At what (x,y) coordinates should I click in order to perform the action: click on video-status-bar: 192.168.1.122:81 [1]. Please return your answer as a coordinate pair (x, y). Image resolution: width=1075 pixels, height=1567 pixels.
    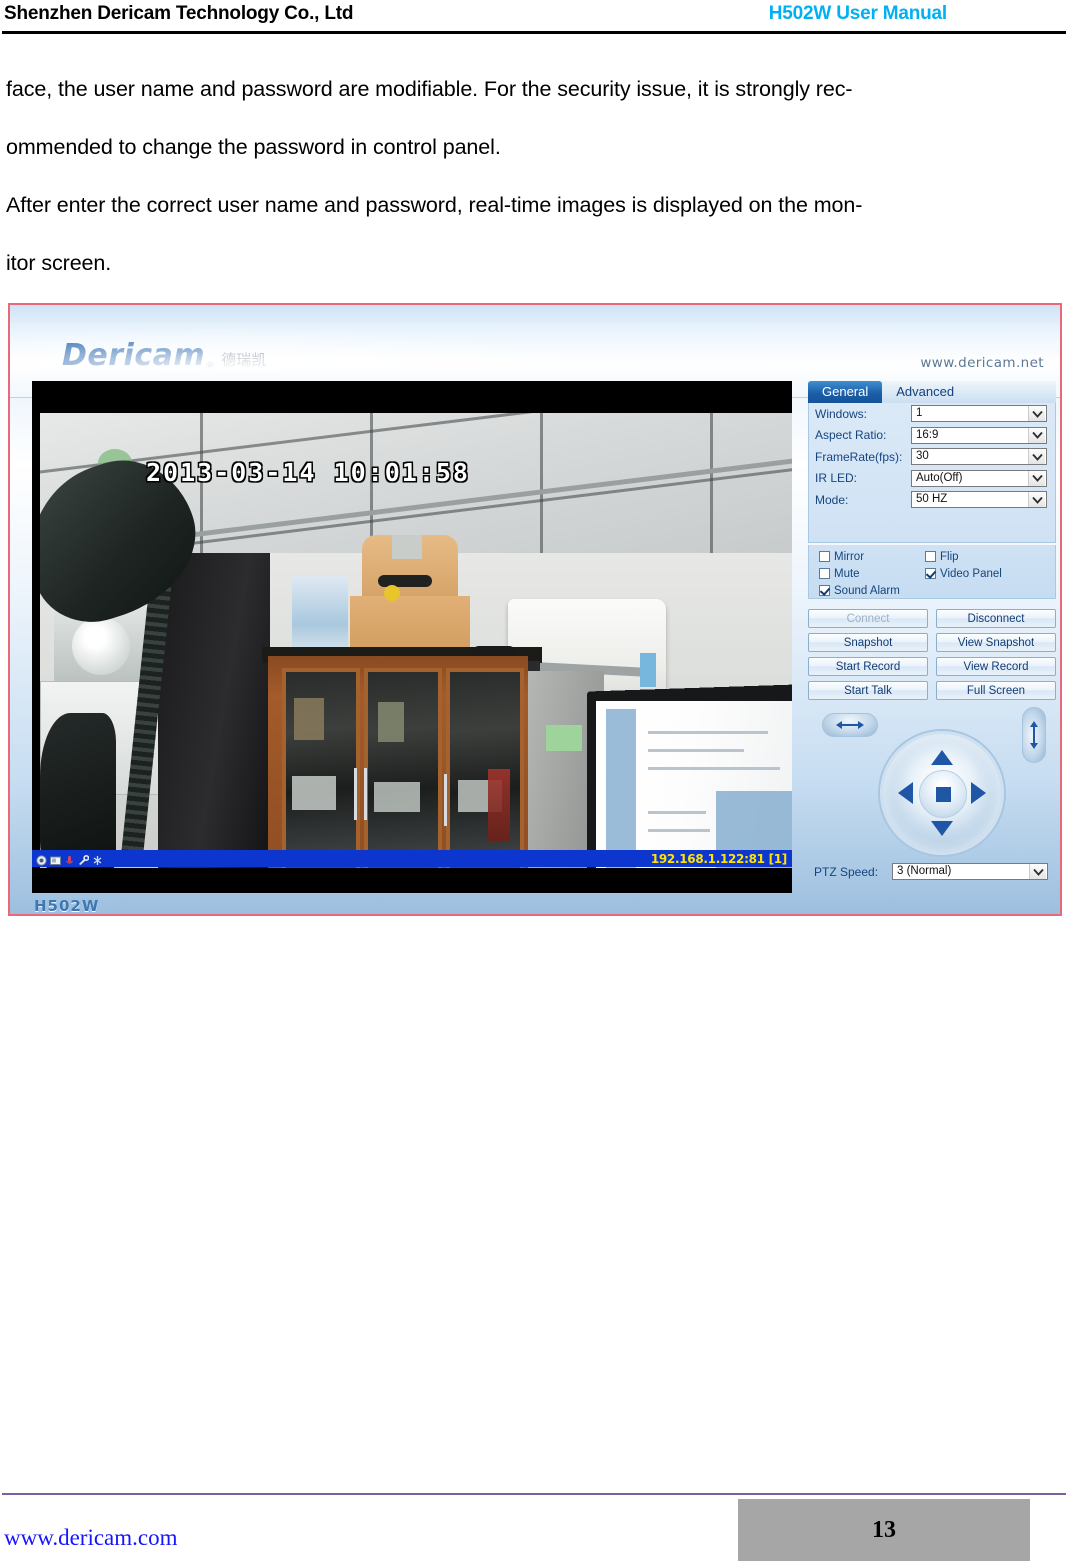
    Looking at the image, I should click on (412, 858).